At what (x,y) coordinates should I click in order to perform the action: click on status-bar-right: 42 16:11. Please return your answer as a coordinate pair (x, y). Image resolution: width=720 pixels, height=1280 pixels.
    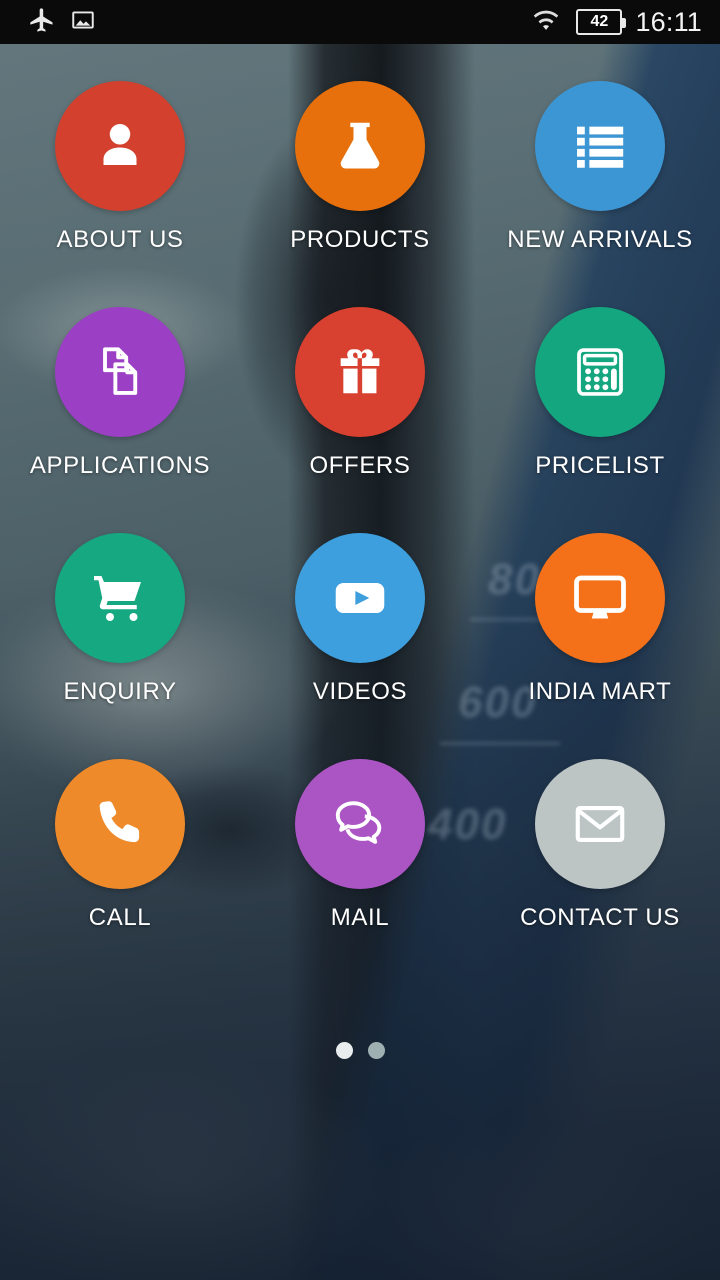
    Looking at the image, I should click on (615, 22).